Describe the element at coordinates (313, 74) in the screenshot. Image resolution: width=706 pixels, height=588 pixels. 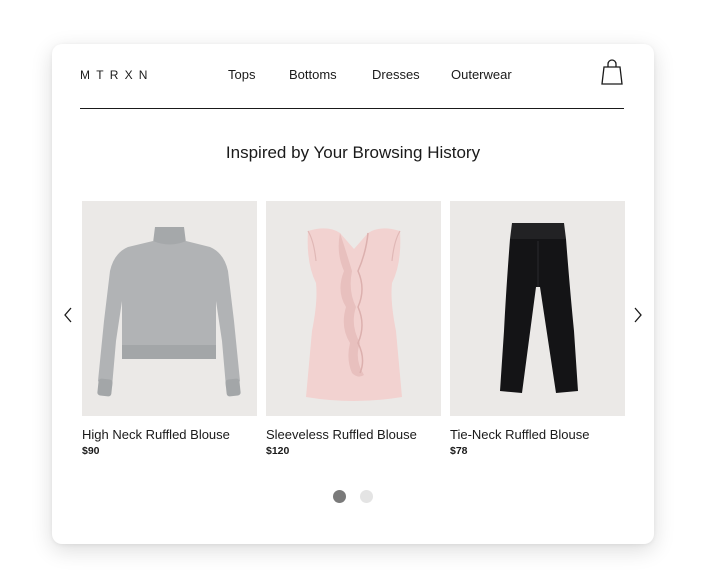
I see `nav-item-bottoms: Bottoms` at that location.